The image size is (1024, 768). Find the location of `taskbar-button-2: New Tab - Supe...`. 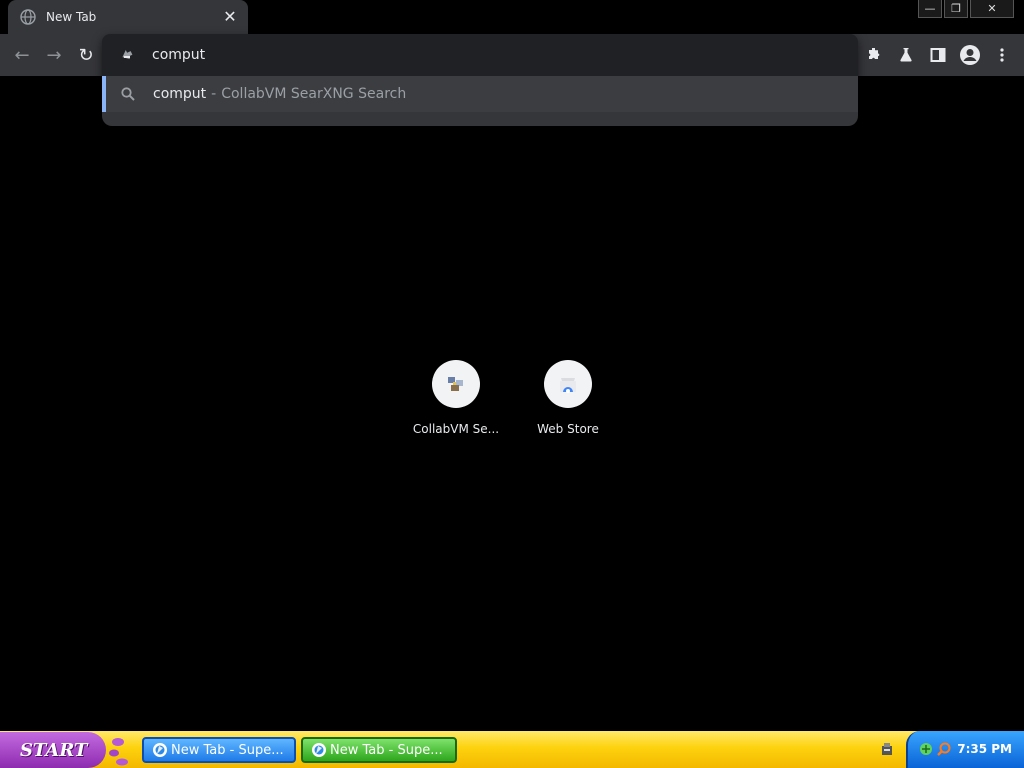

taskbar-button-2: New Tab - Supe... is located at coordinates (379, 750).